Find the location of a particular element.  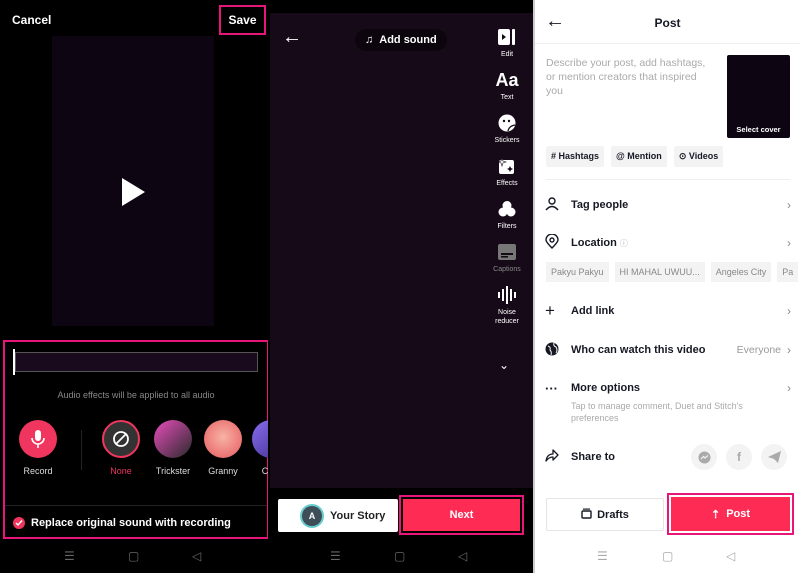

play-icon is located at coordinates (133, 192).